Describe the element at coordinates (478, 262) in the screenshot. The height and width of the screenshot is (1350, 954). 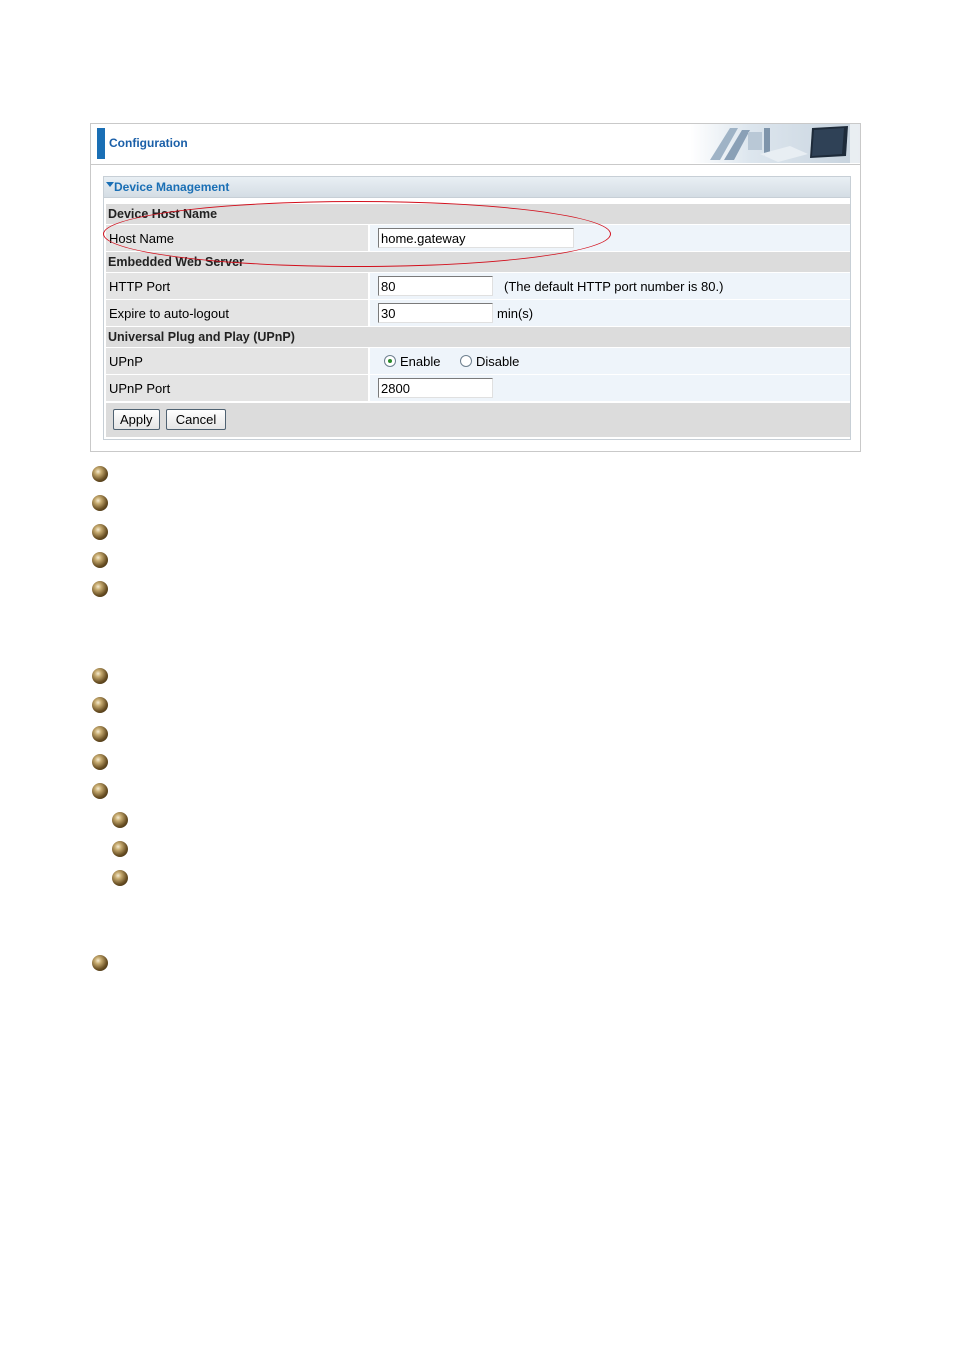
I see `group-embedded-web-server: Embedded Web Server` at that location.